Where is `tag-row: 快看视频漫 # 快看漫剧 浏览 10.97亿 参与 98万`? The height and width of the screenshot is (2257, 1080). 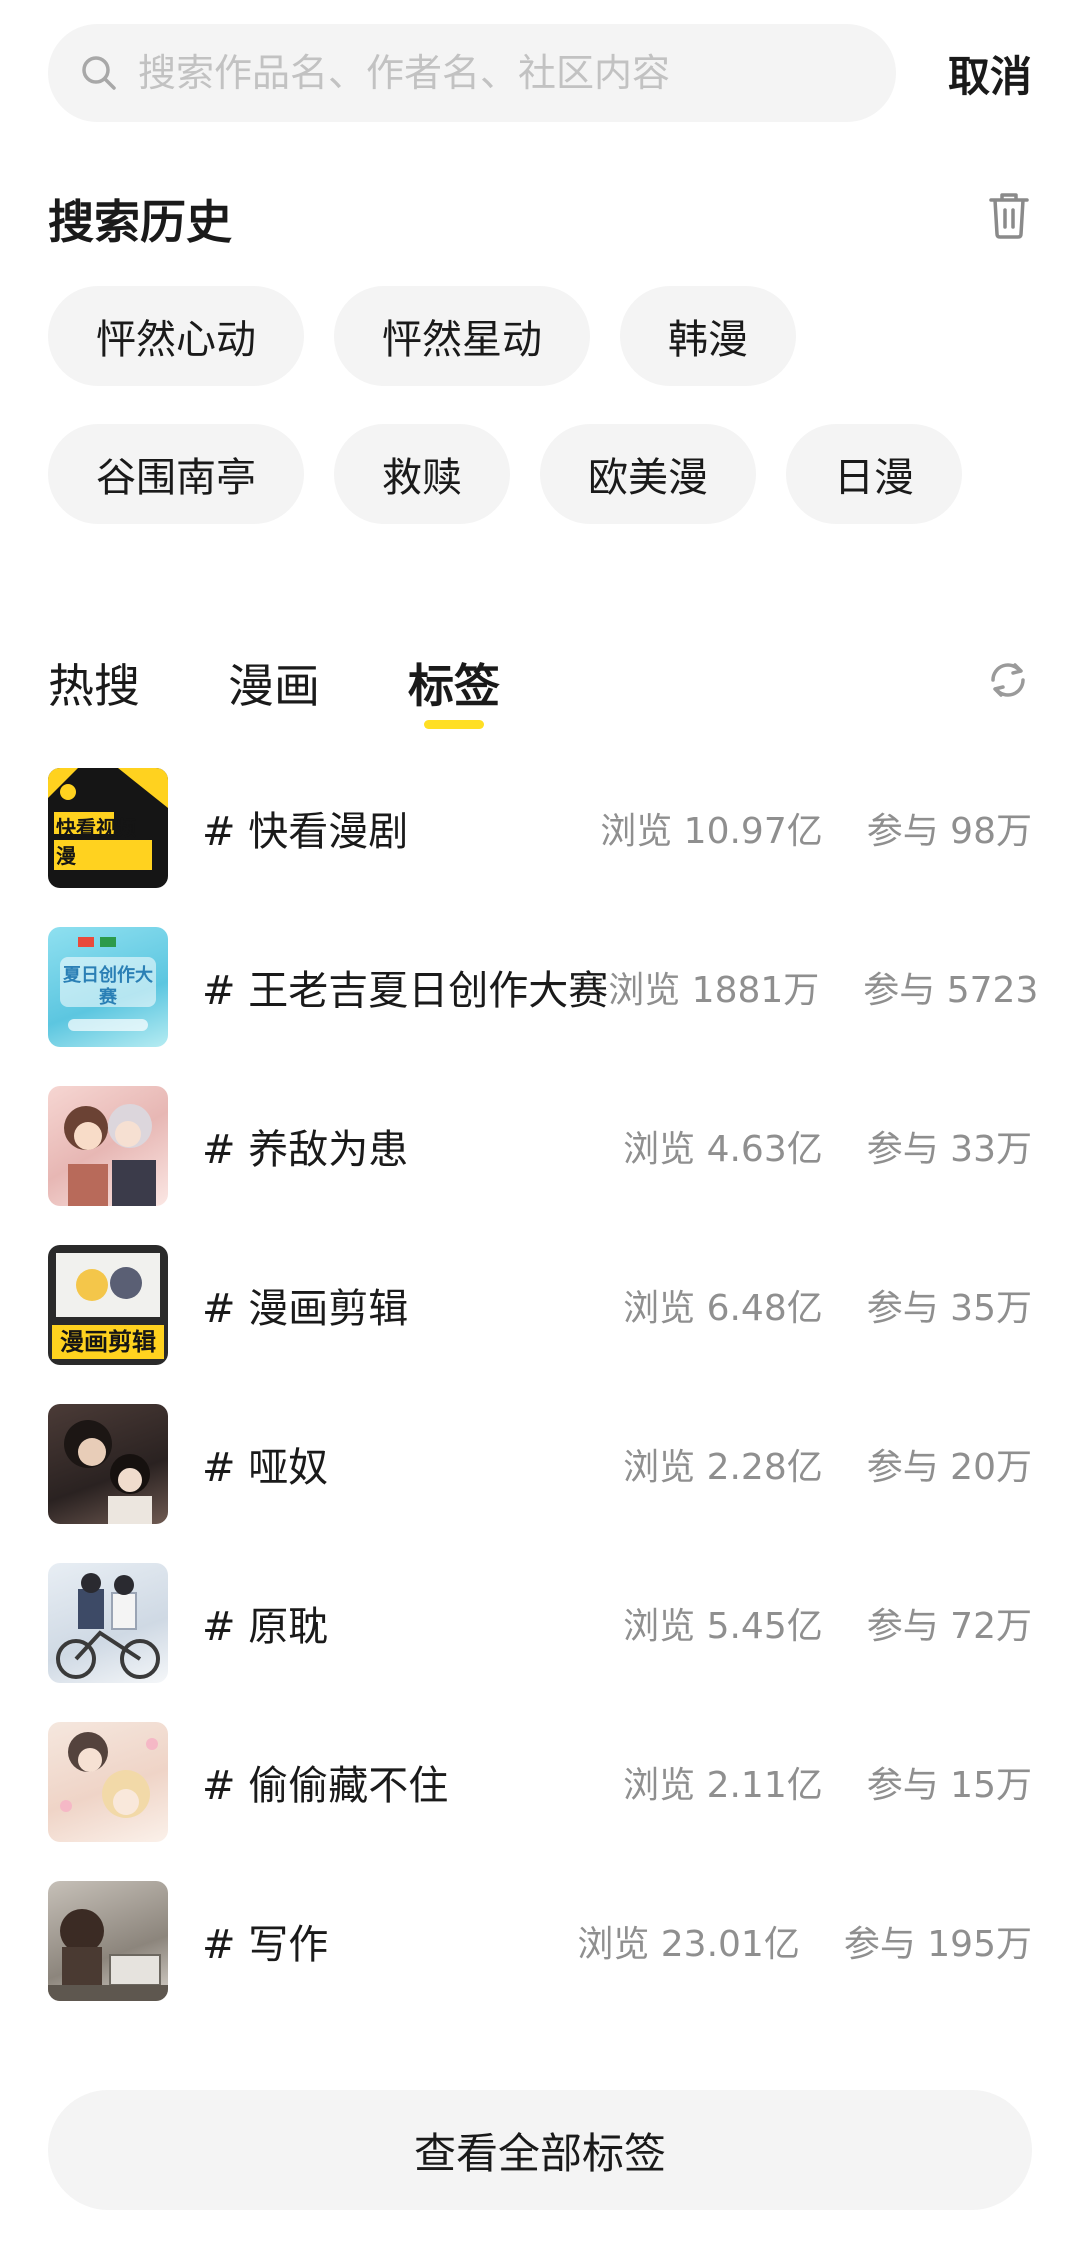
tag-row: 快看视频漫 # 快看漫剧 浏览 10.97亿 参与 98万 is located at coordinates (540, 828).